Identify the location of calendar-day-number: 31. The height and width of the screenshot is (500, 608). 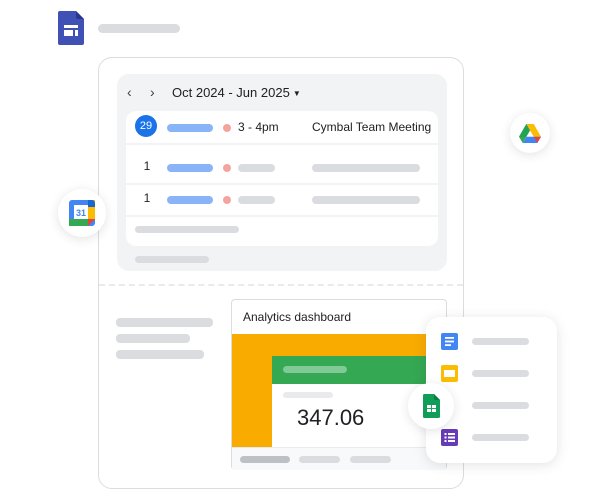
(81, 213).